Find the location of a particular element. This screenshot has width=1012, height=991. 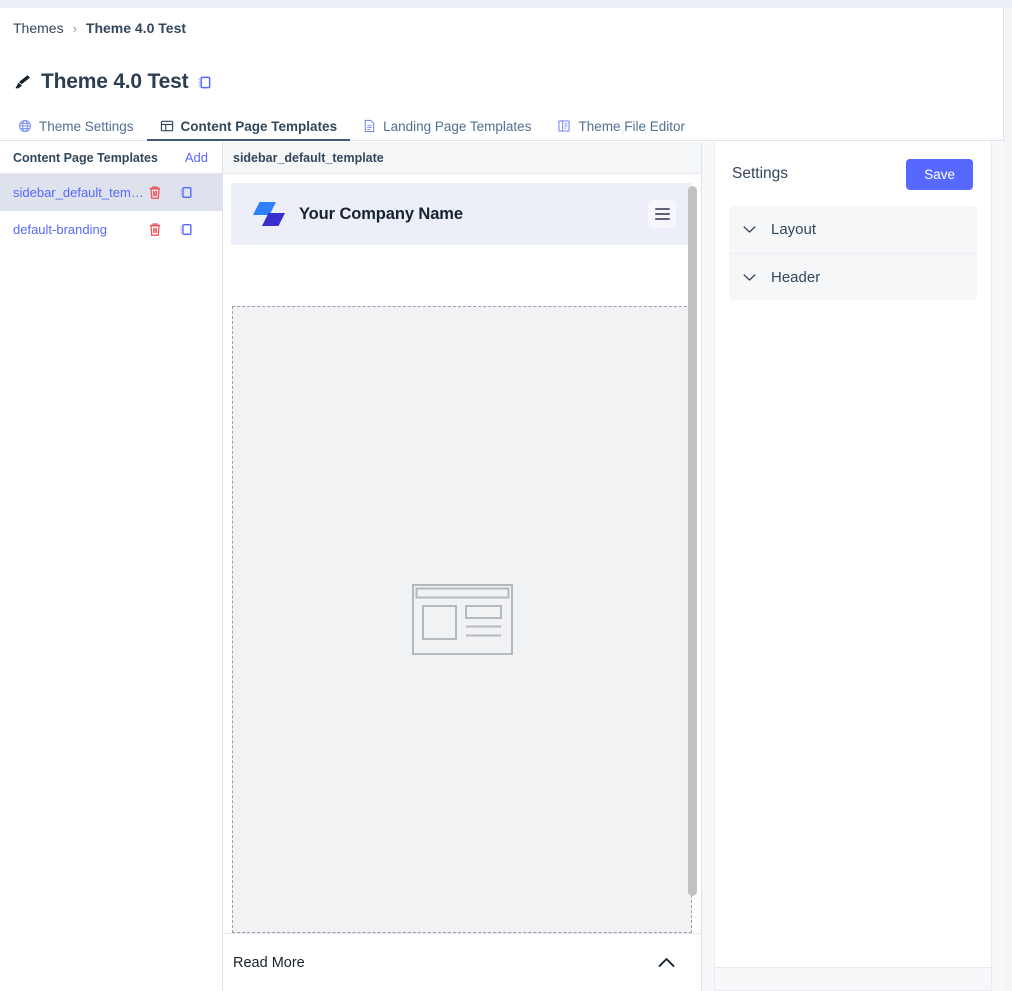

read-more-section: Read More is located at coordinates (462, 962).